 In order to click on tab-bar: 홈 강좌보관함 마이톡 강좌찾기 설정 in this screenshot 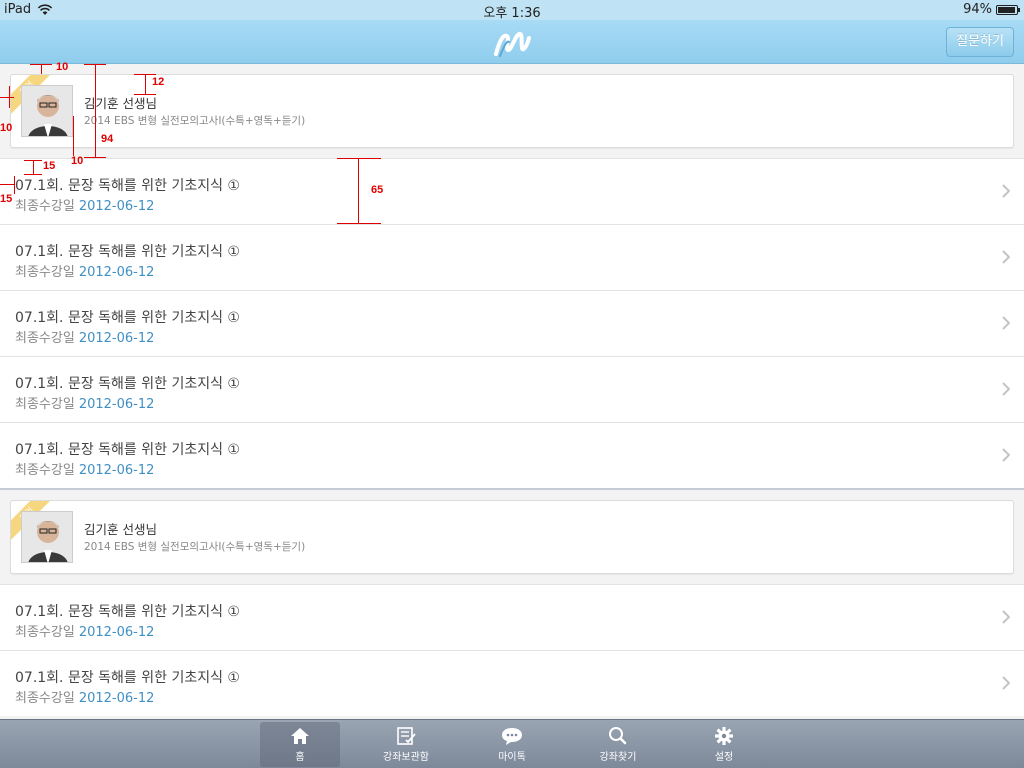, I will do `click(512, 743)`.